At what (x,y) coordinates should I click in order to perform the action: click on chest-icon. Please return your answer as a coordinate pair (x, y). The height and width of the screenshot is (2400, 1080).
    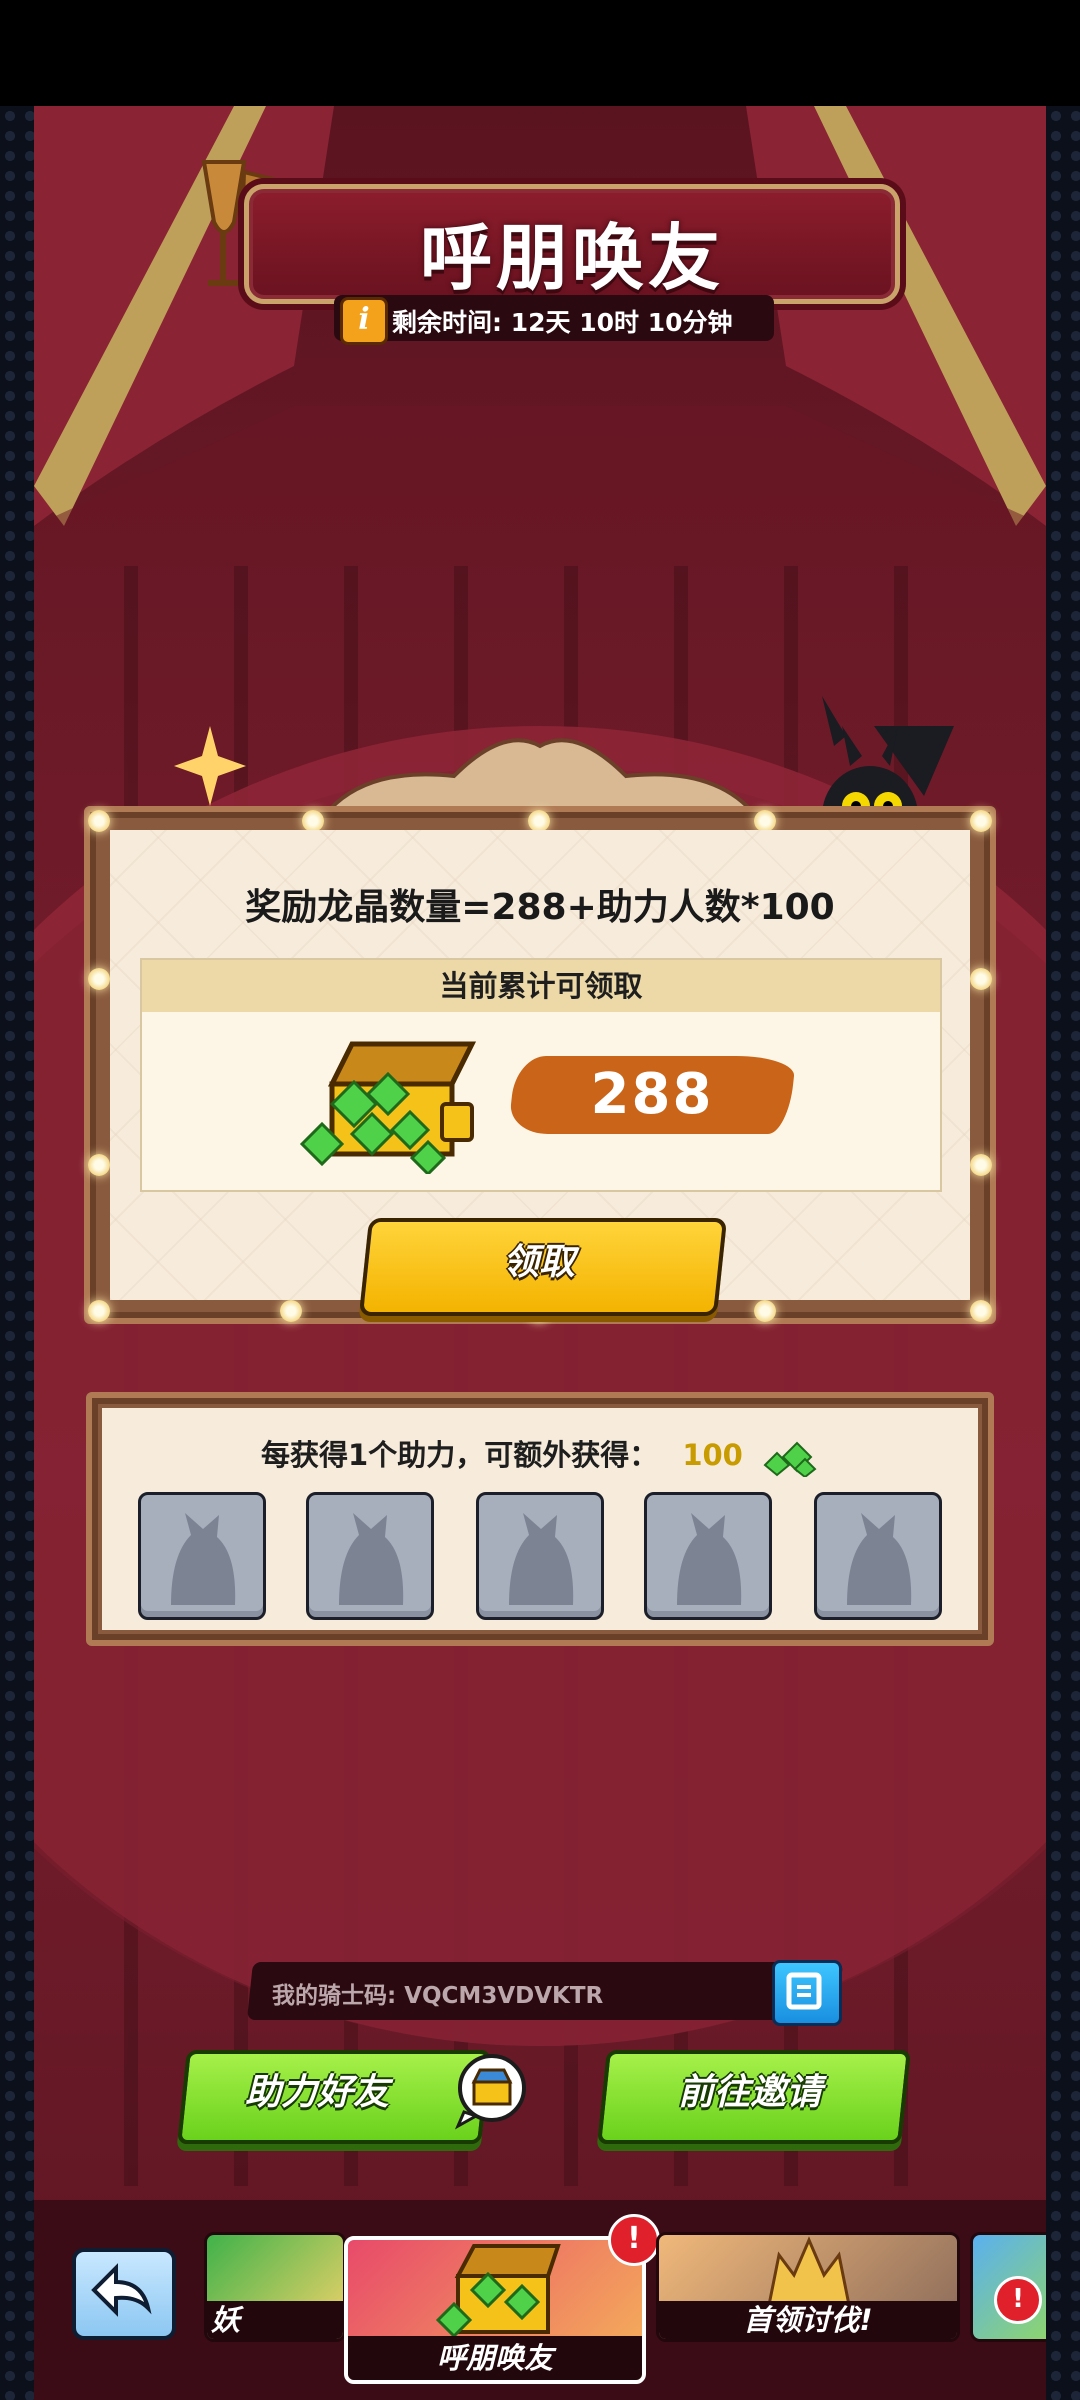
    Looking at the image, I should click on (490, 2092).